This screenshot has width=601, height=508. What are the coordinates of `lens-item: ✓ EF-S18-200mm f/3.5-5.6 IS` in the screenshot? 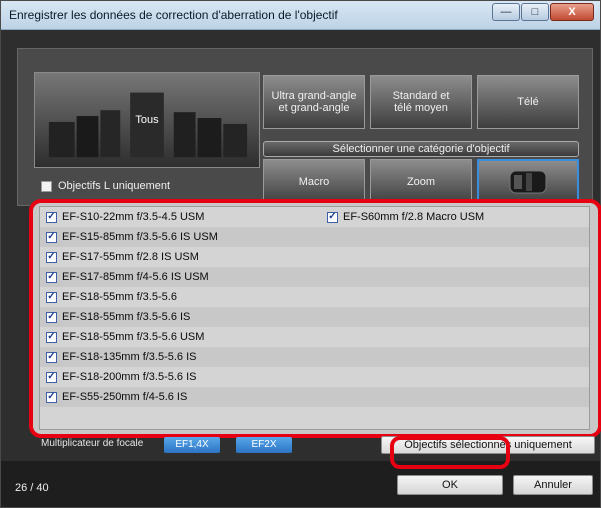 It's located at (121, 377).